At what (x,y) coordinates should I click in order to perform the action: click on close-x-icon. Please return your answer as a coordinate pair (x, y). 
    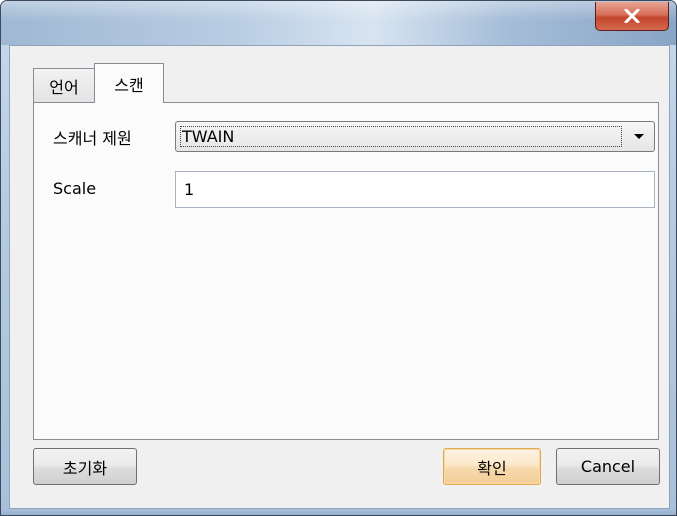
    Looking at the image, I should click on (632, 16).